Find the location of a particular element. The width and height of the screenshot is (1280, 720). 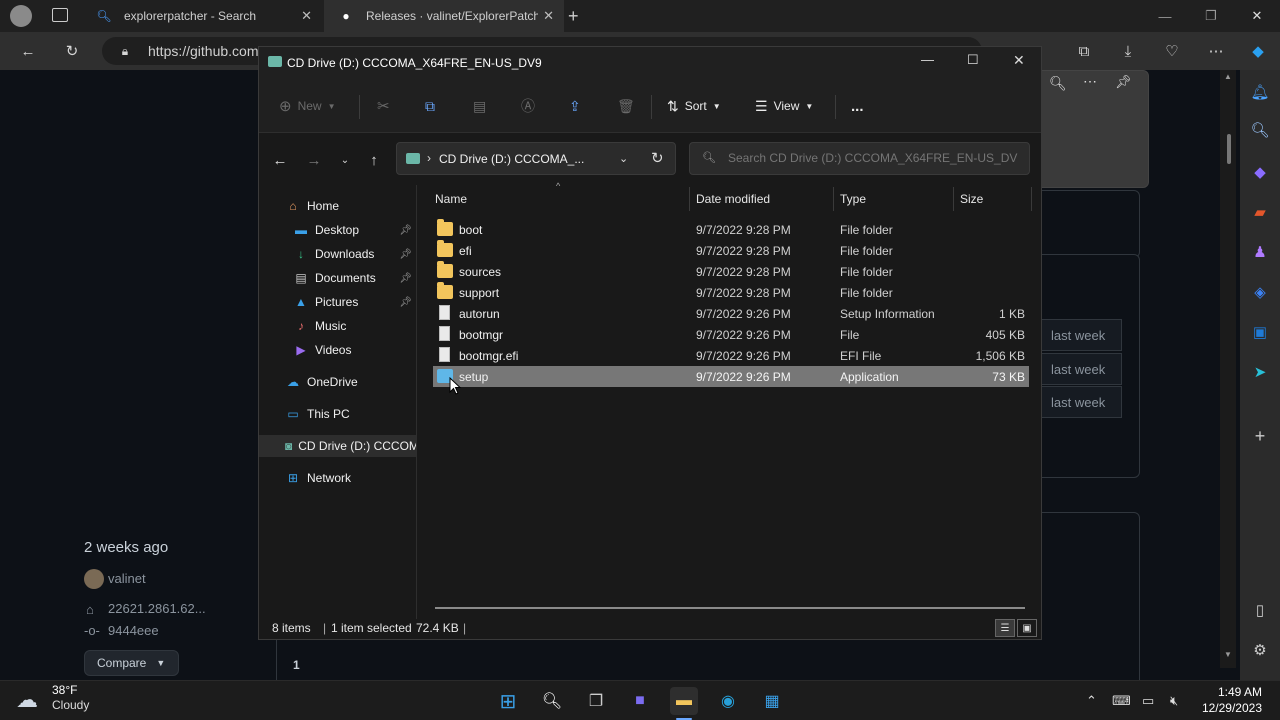

column-header-size: Size is located at coordinates (971, 199).